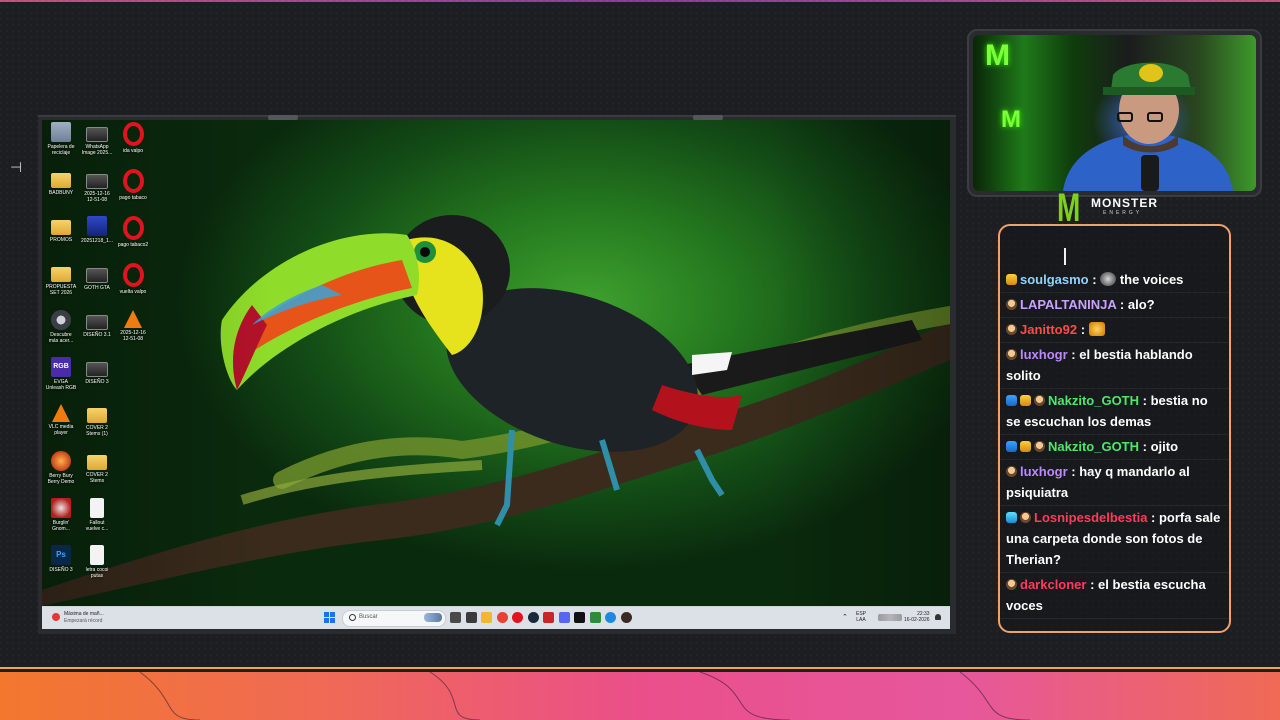 The image size is (1280, 720). I want to click on system-icons, so click(890, 617).